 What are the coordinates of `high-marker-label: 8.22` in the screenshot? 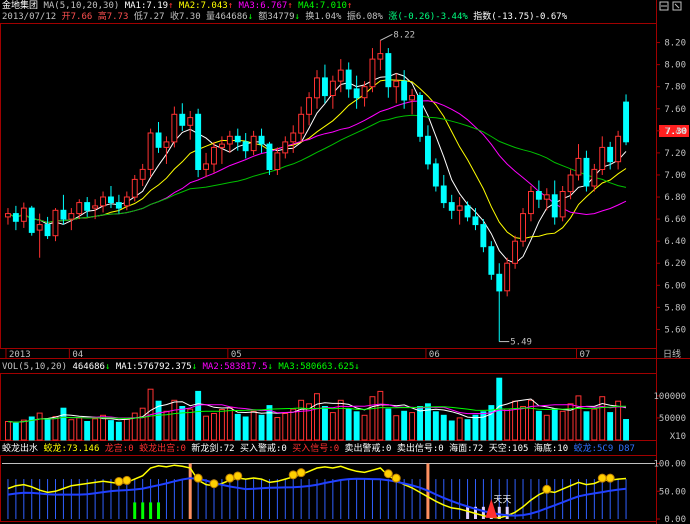 It's located at (404, 35).